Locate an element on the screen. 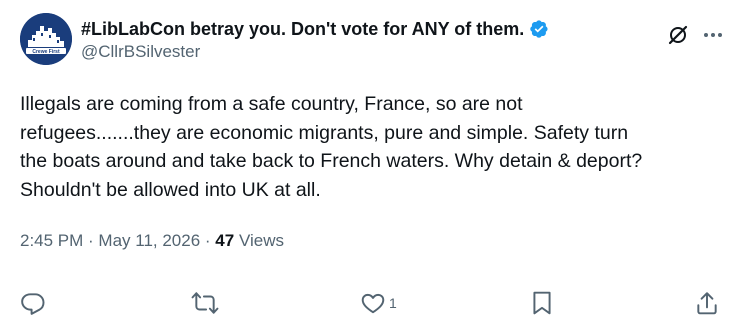 The height and width of the screenshot is (333, 745). reply-icon is located at coordinates (33, 303).